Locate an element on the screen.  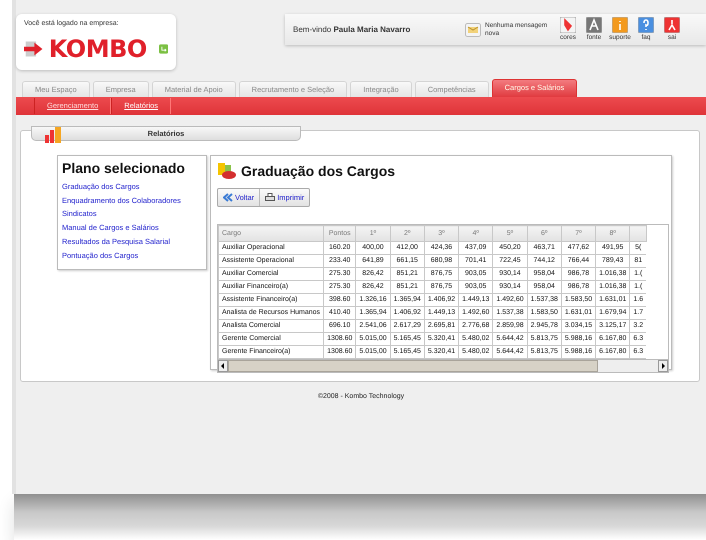
exit-icon is located at coordinates (672, 24).